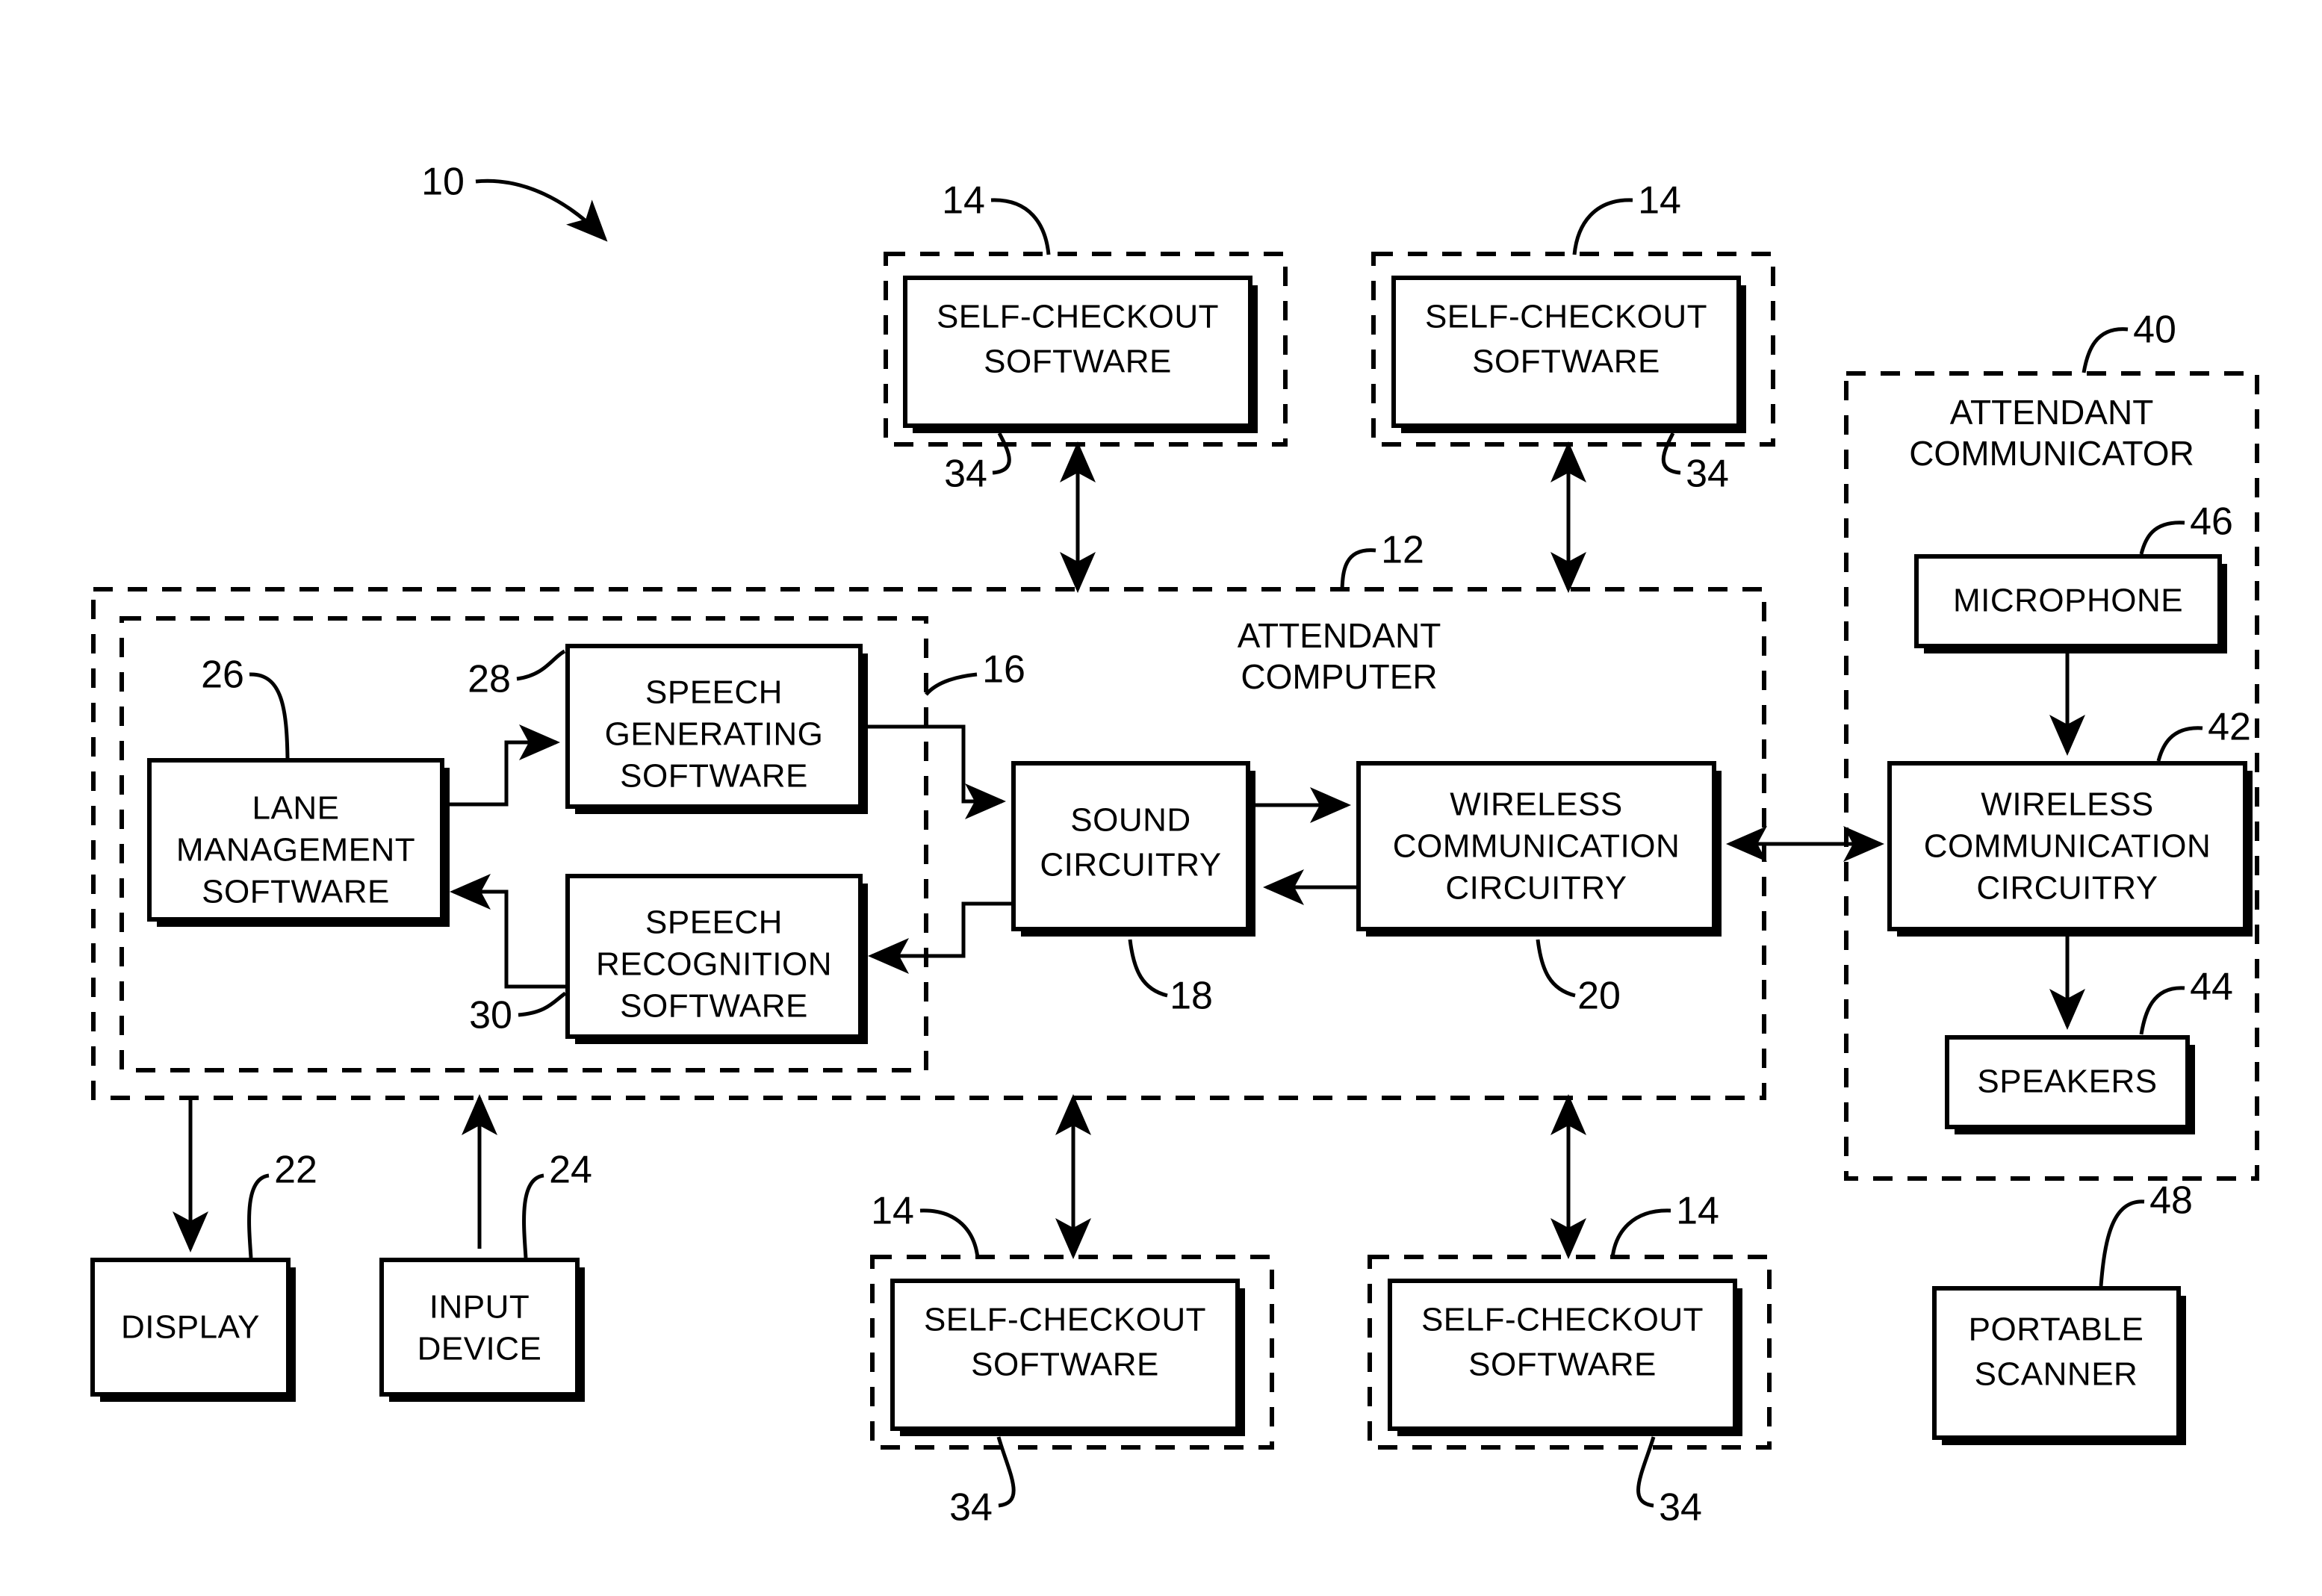  What do you see at coordinates (2162, 1010) in the screenshot?
I see `ref-44-leader` at bounding box center [2162, 1010].